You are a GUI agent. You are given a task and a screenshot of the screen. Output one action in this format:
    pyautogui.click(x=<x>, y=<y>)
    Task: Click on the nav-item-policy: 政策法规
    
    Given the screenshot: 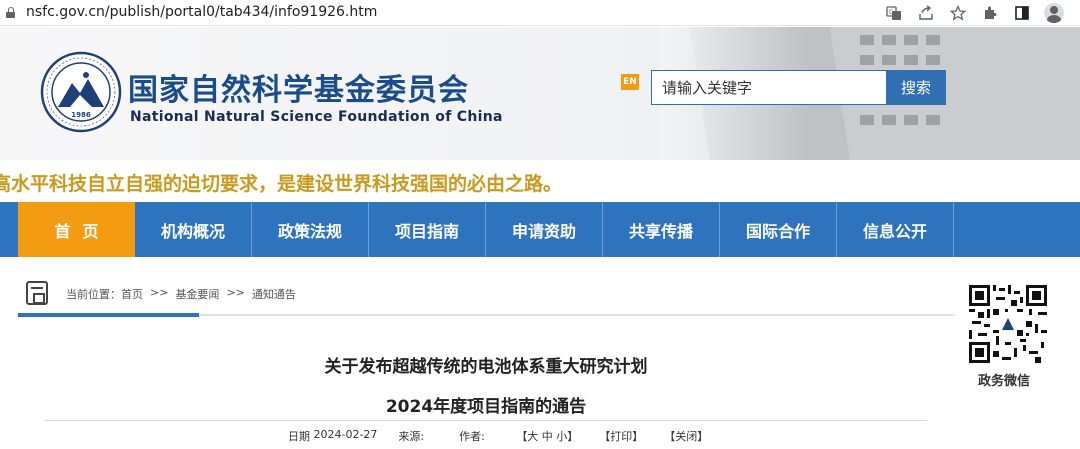 What is the action you would take?
    pyautogui.click(x=310, y=229)
    